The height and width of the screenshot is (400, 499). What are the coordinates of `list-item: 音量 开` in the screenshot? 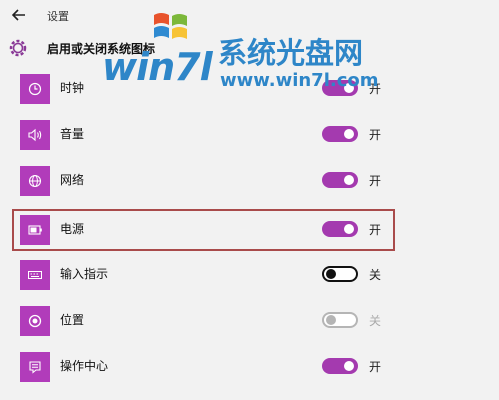 It's located at (249, 135).